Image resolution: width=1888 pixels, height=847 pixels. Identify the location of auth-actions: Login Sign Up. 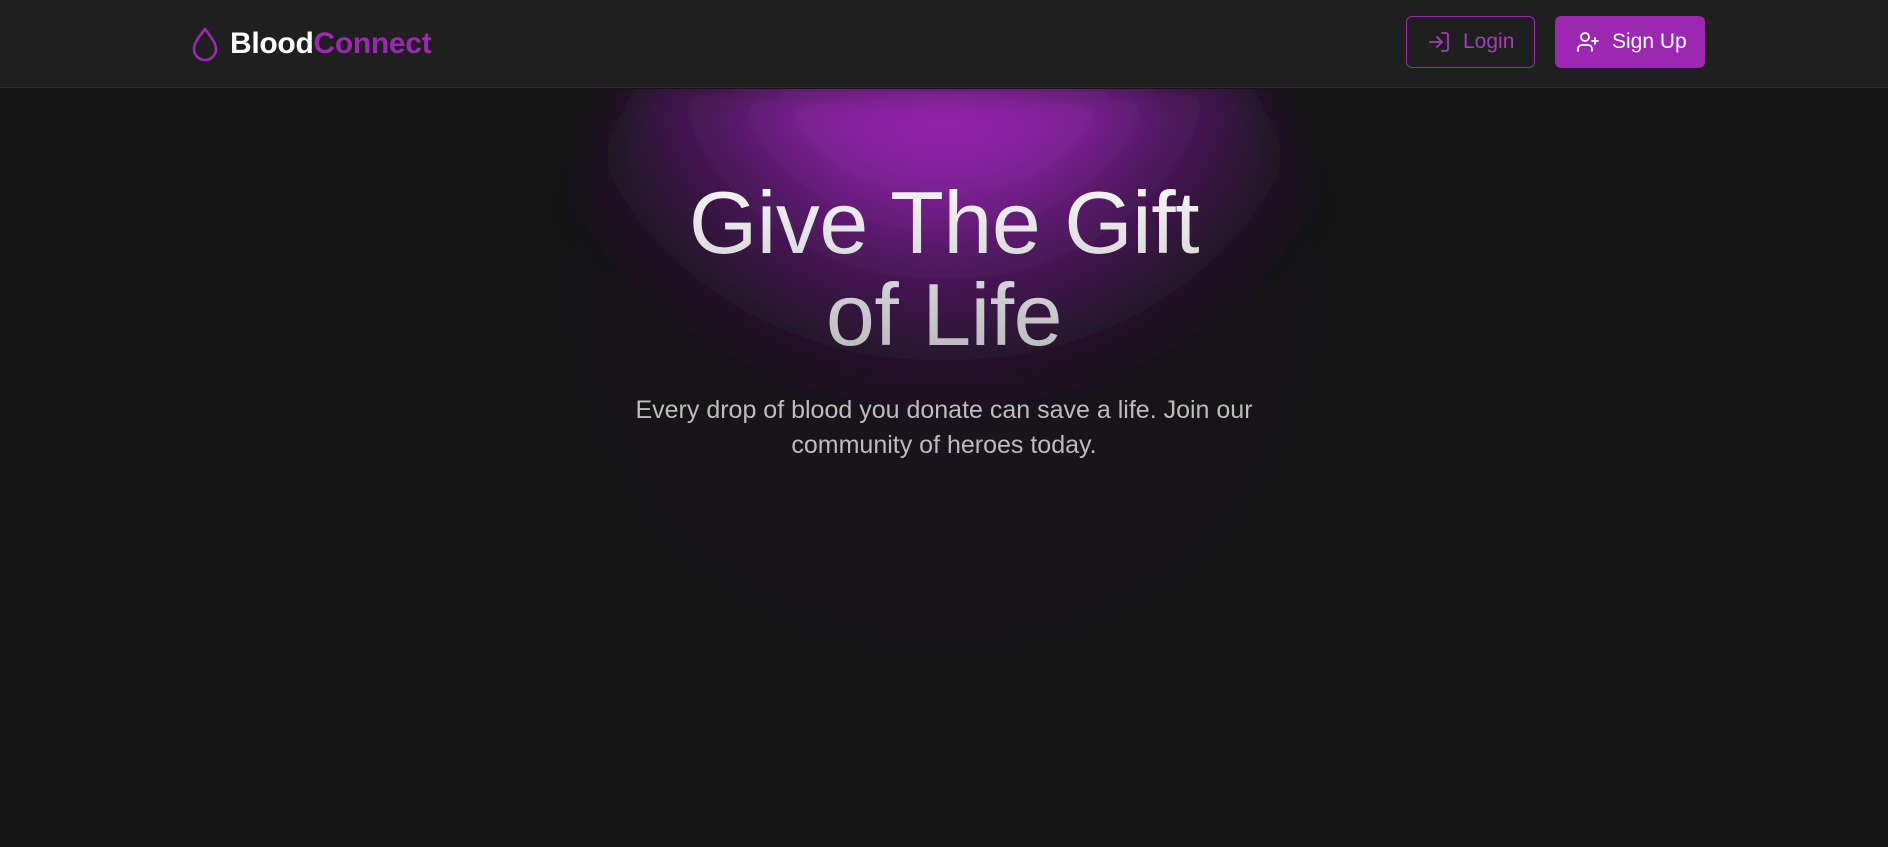
(1555, 42).